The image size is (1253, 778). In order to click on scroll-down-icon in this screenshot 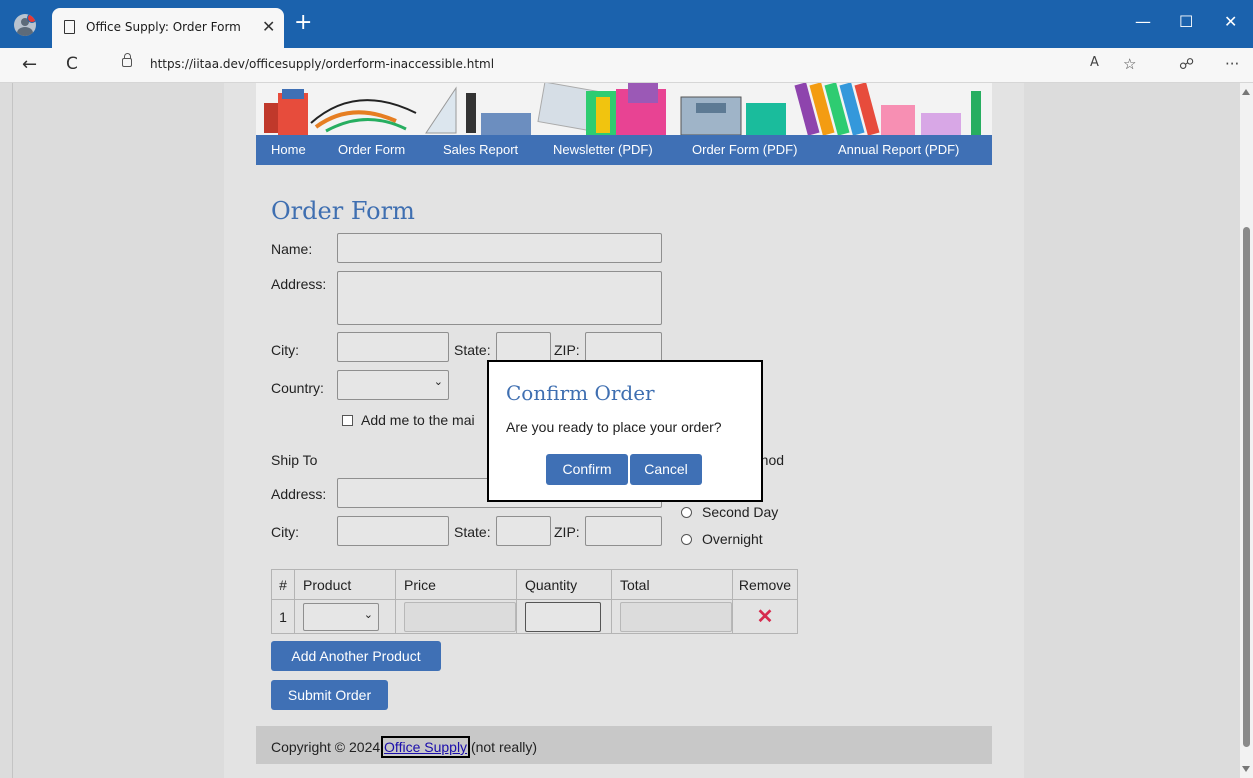, I will do `click(1246, 769)`.